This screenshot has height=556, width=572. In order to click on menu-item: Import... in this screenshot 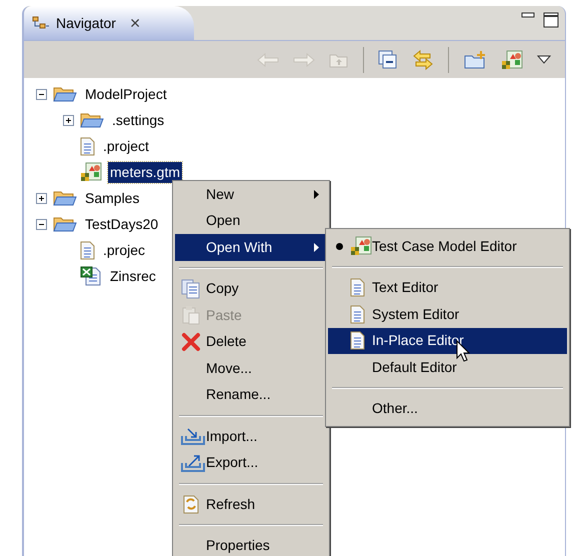, I will do `click(251, 436)`.